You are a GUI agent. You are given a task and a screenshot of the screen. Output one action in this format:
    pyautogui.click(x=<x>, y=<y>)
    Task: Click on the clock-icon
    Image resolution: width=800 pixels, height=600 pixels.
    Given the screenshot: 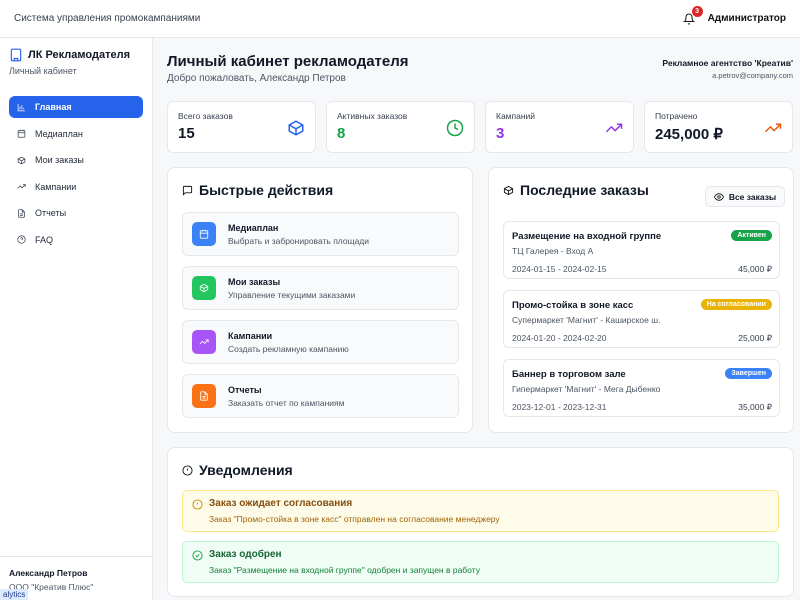 What is the action you would take?
    pyautogui.click(x=455, y=128)
    